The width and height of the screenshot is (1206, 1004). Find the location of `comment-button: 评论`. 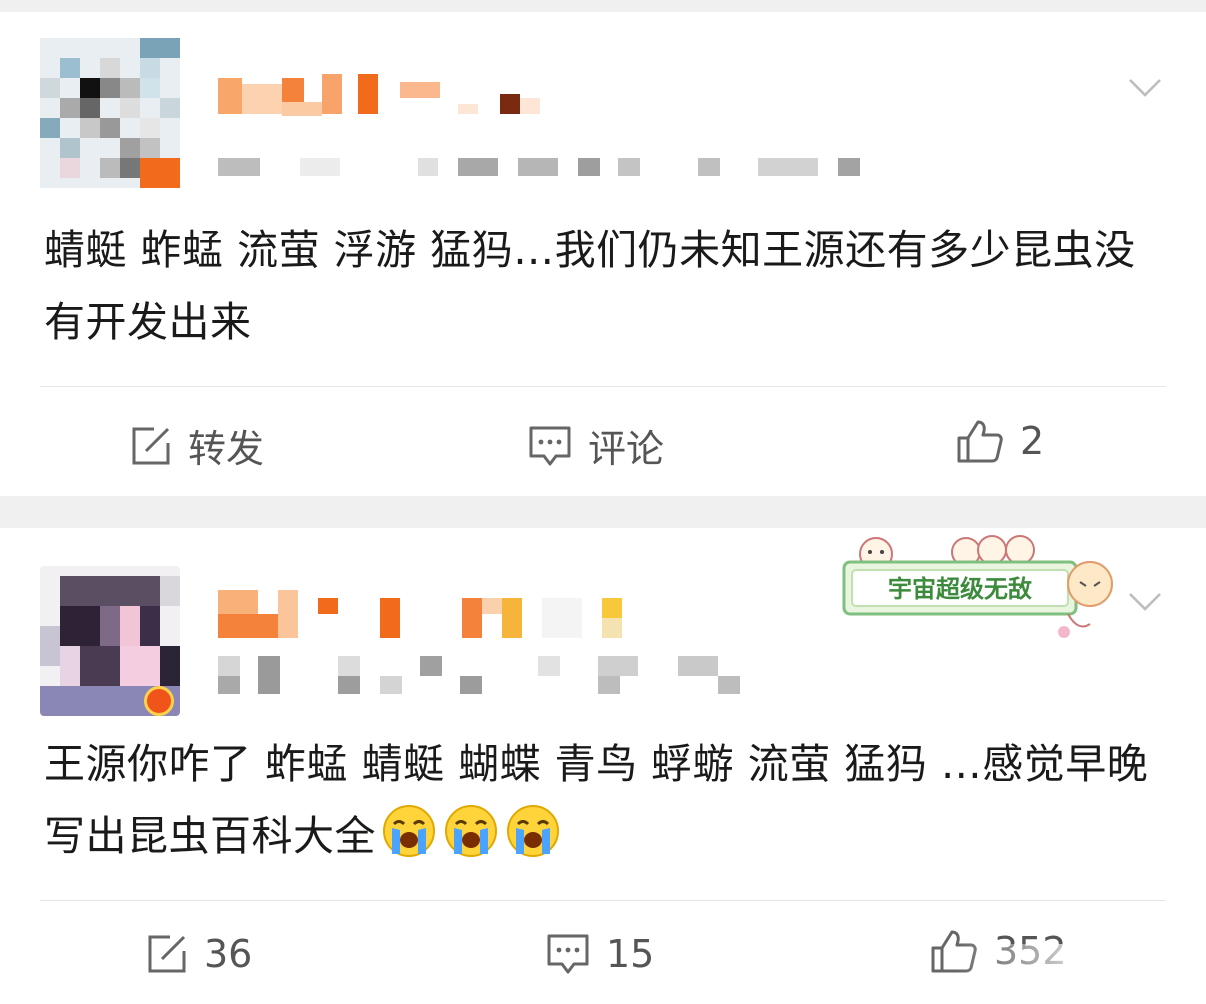

comment-button: 评论 is located at coordinates (596, 445).